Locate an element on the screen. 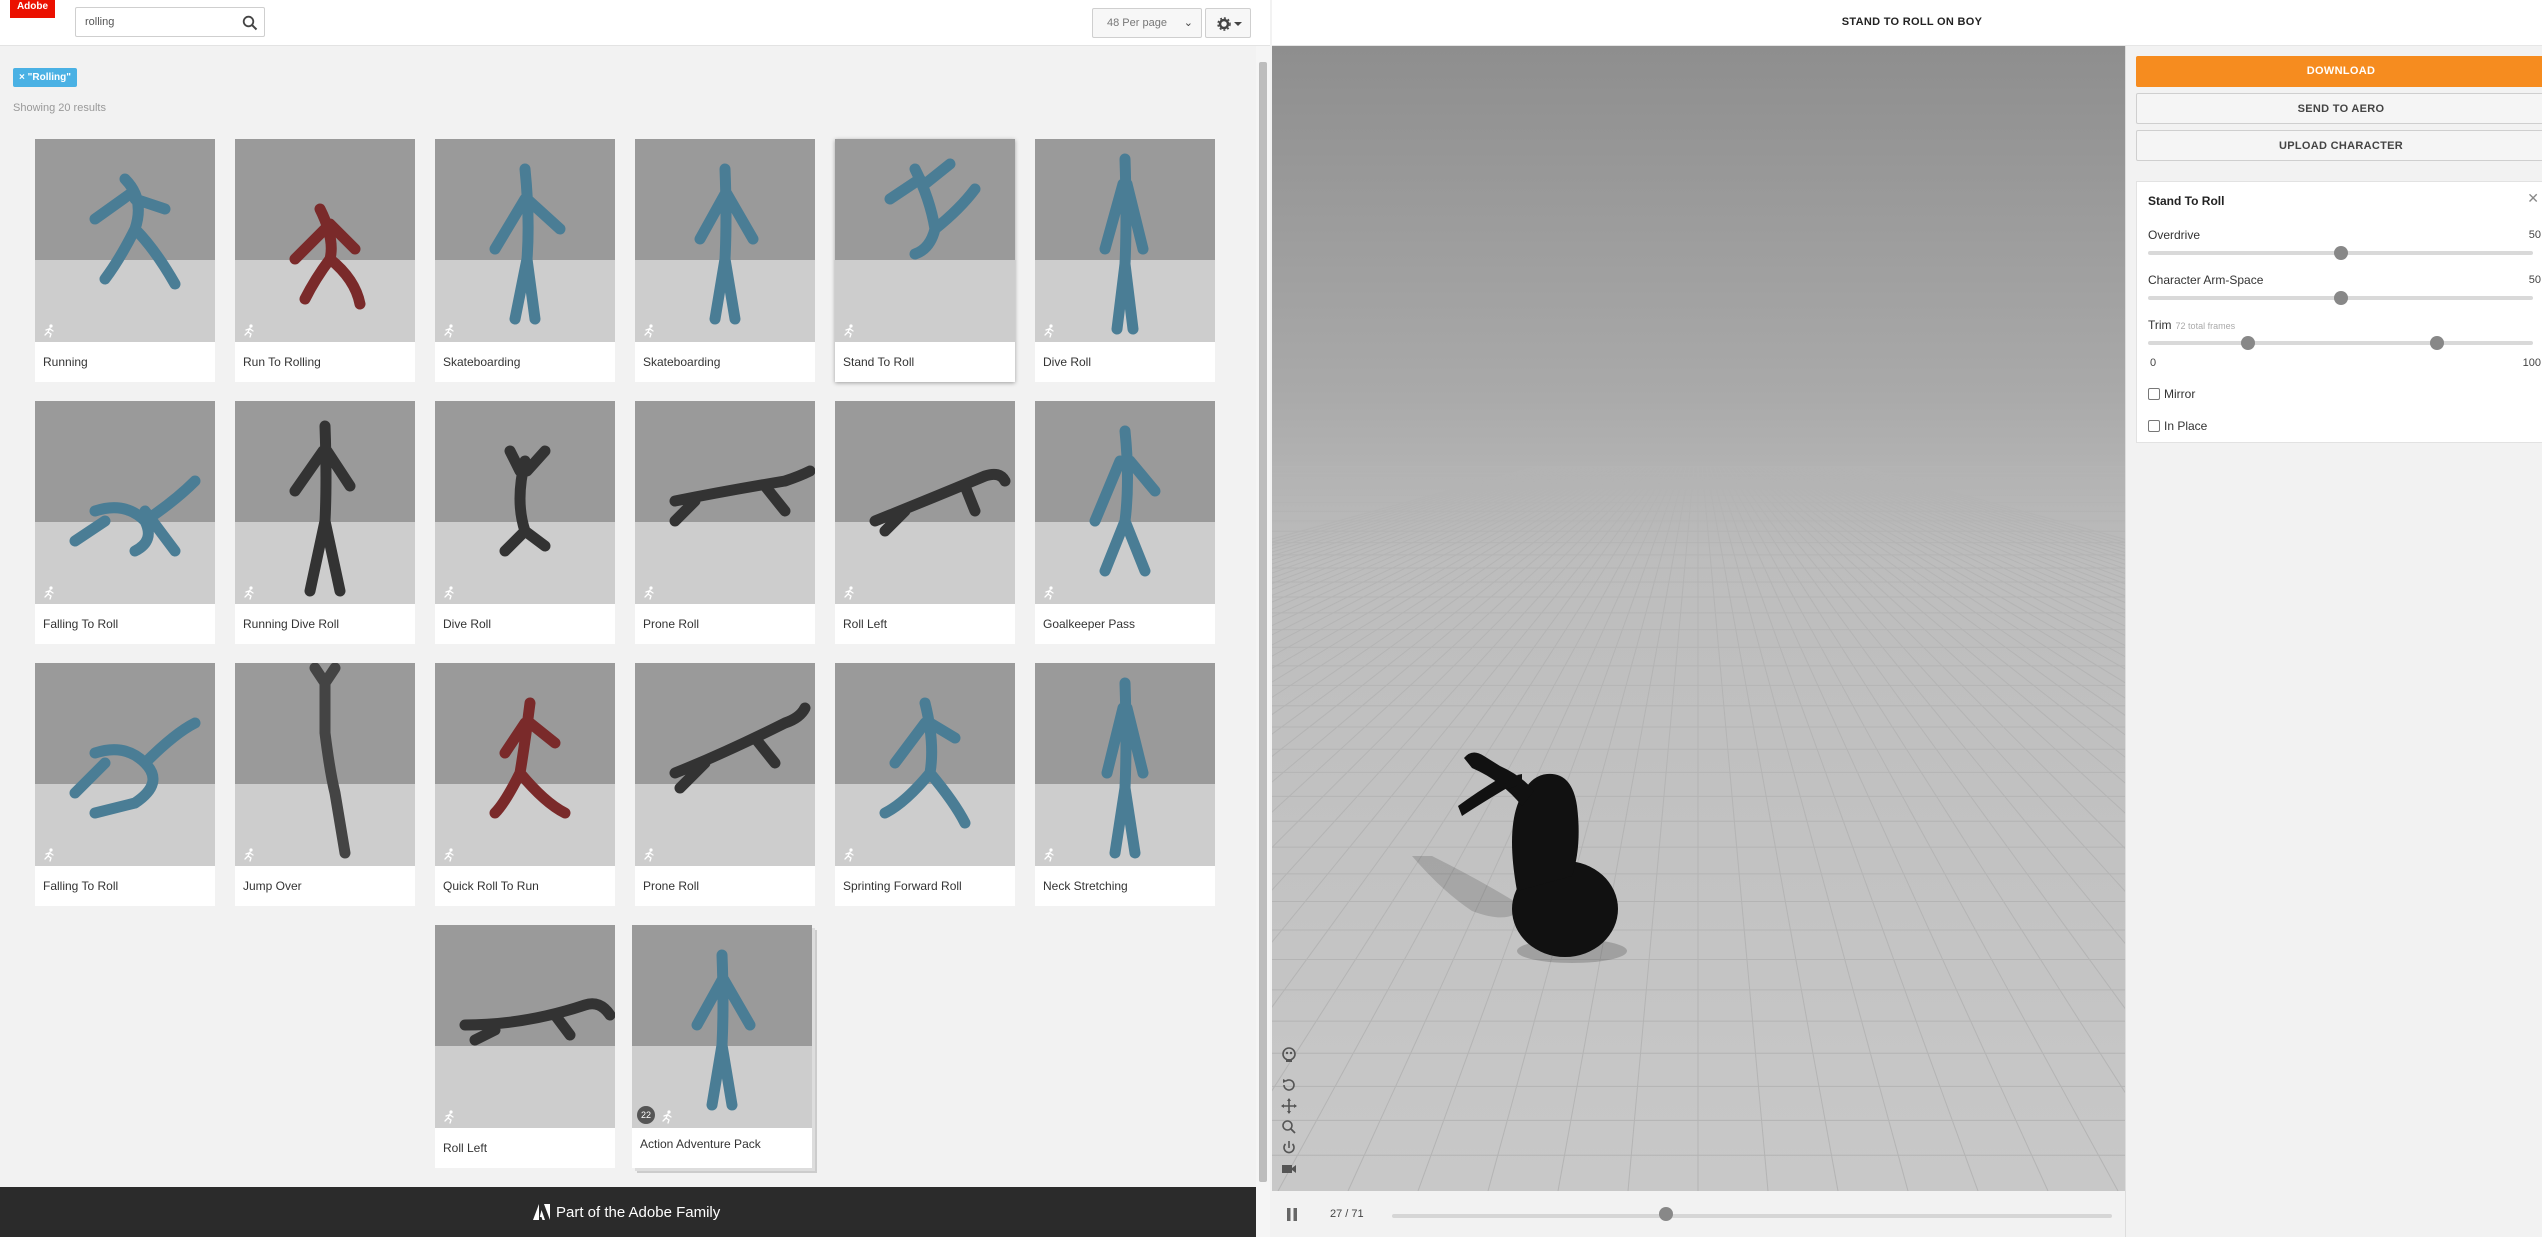 The height and width of the screenshot is (1237, 2542). close-icon: ✕ is located at coordinates (2533, 198).